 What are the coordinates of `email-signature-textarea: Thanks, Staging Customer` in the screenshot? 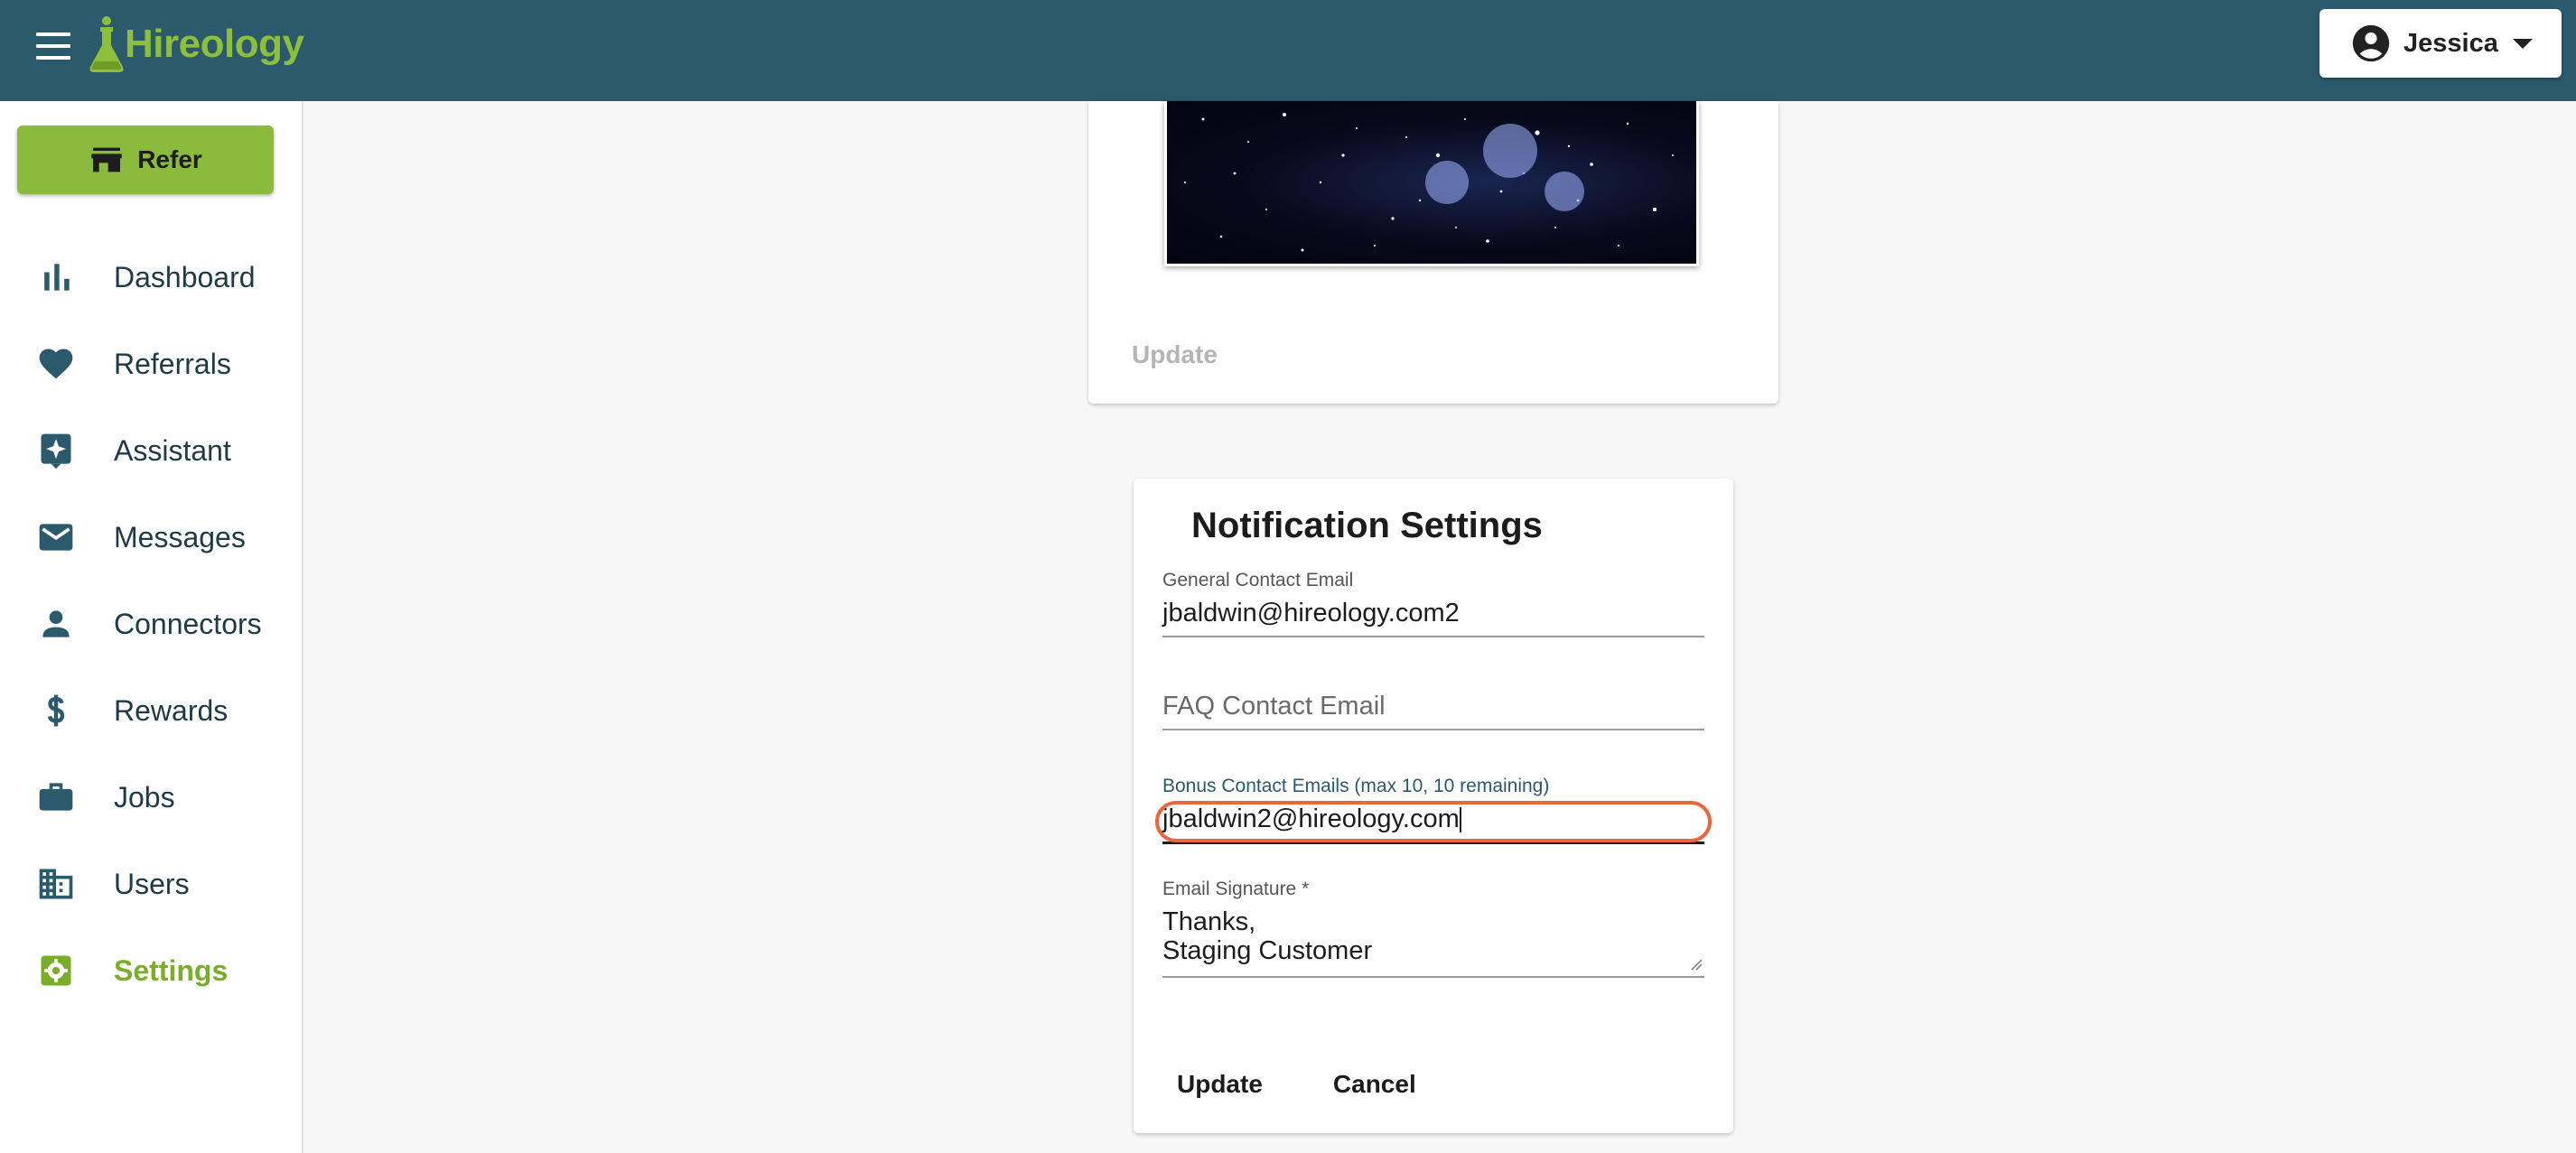 It's located at (1433, 939).